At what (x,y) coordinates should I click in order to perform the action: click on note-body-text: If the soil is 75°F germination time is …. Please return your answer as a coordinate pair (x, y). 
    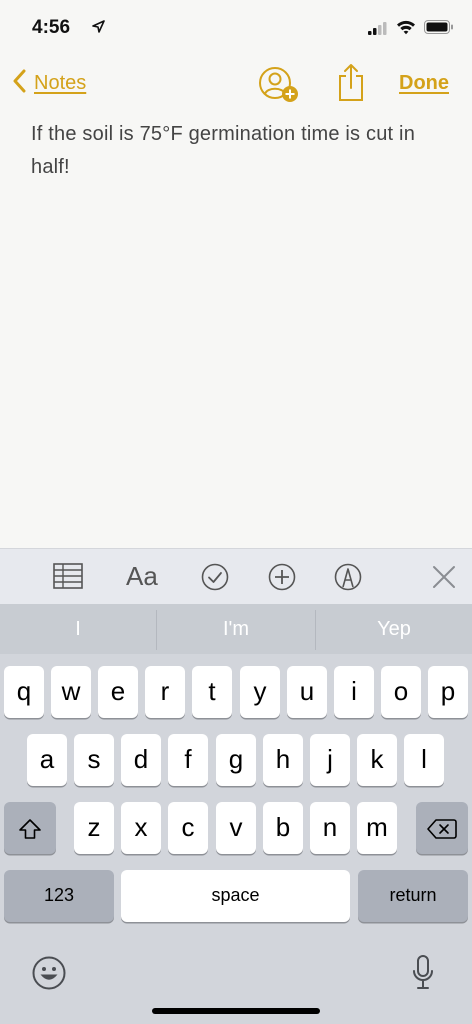
    Looking at the image, I should click on (241, 151).